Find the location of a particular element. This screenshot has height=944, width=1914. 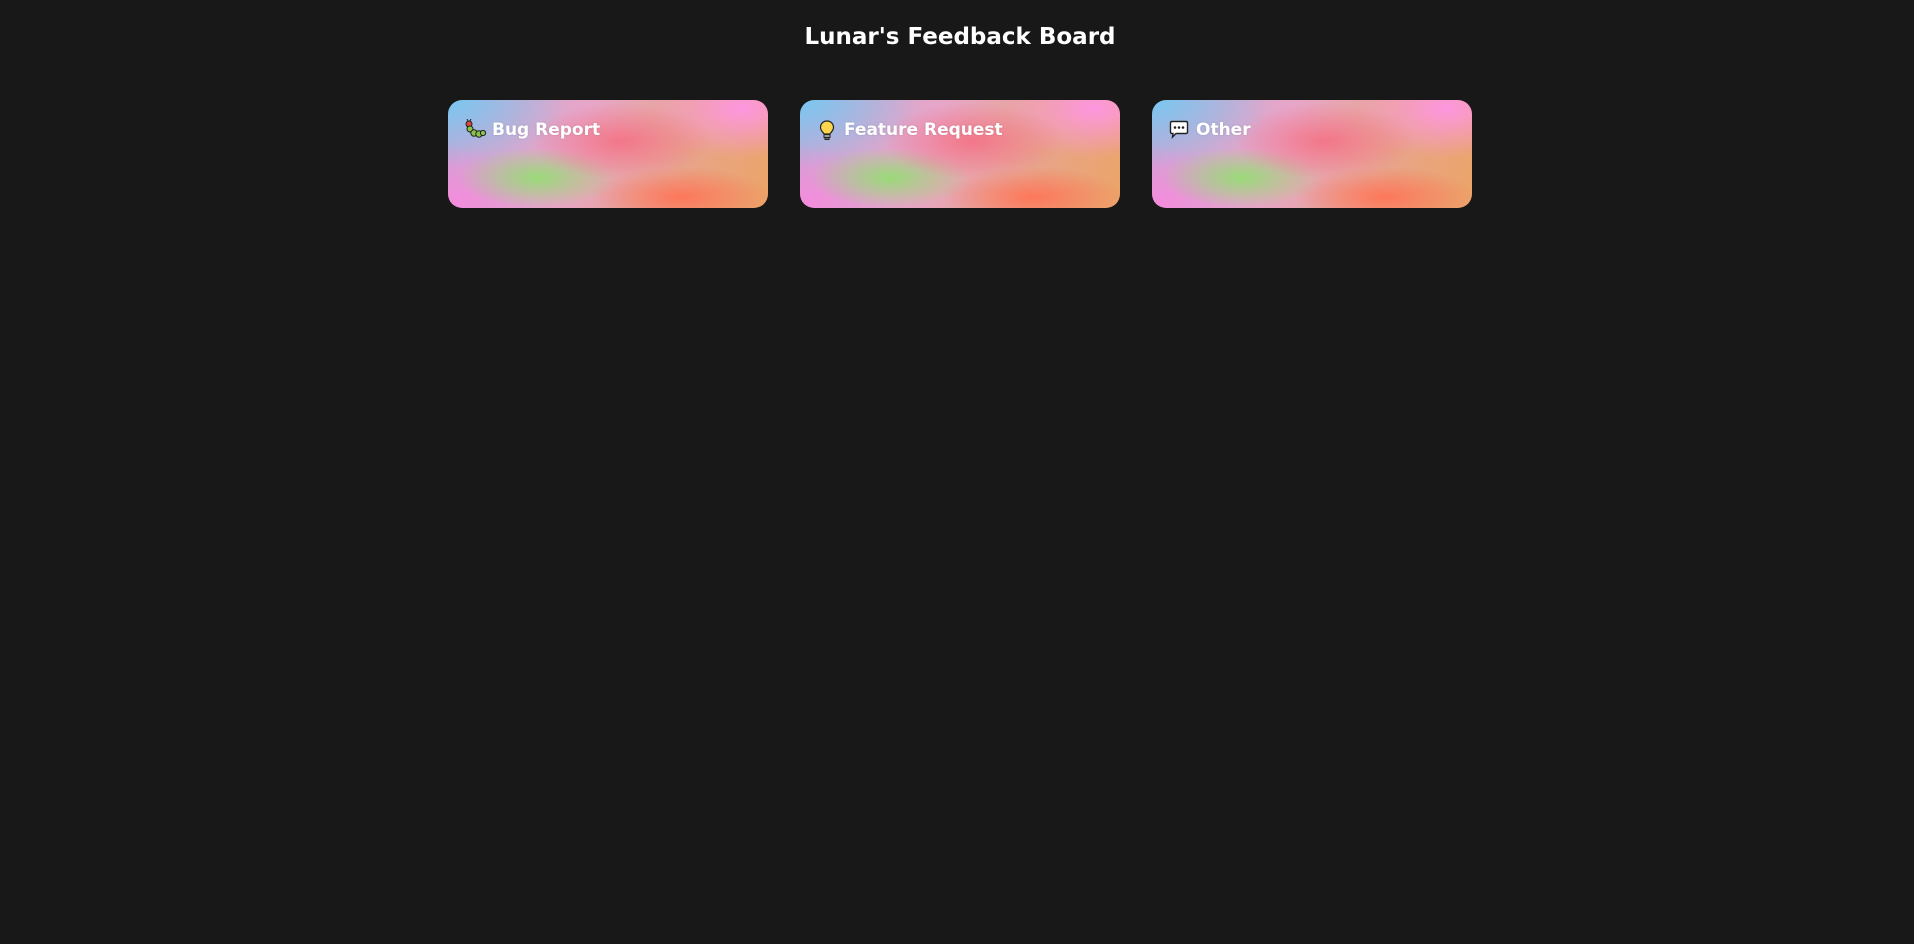

card-header: Other is located at coordinates (1209, 130).